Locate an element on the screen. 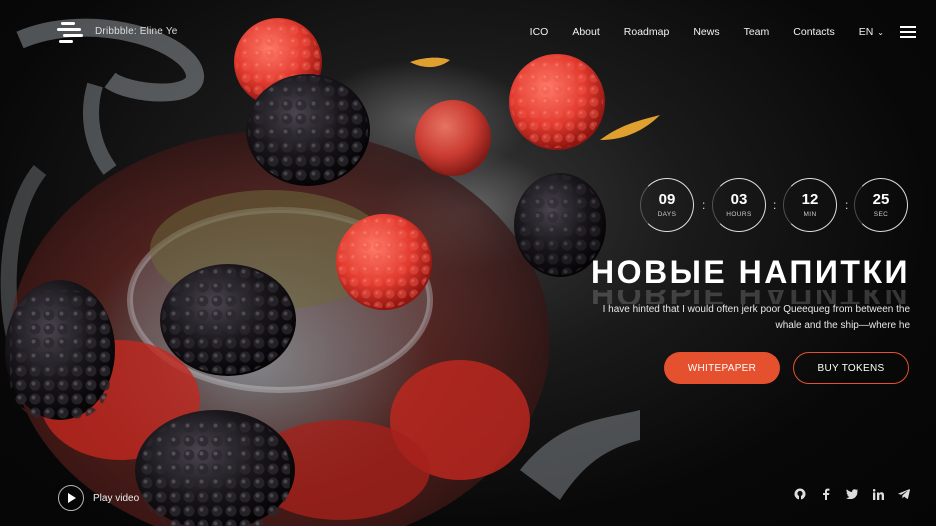  hero-title-block: НОВЫЕ НАПИТКИ НОВЫЕ НАПИТКИ is located at coordinates (750, 279).